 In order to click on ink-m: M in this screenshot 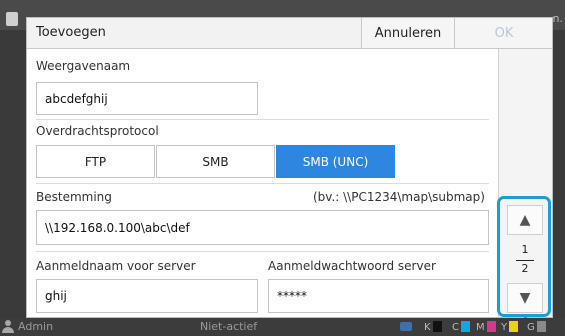, I will do `click(486, 327)`.